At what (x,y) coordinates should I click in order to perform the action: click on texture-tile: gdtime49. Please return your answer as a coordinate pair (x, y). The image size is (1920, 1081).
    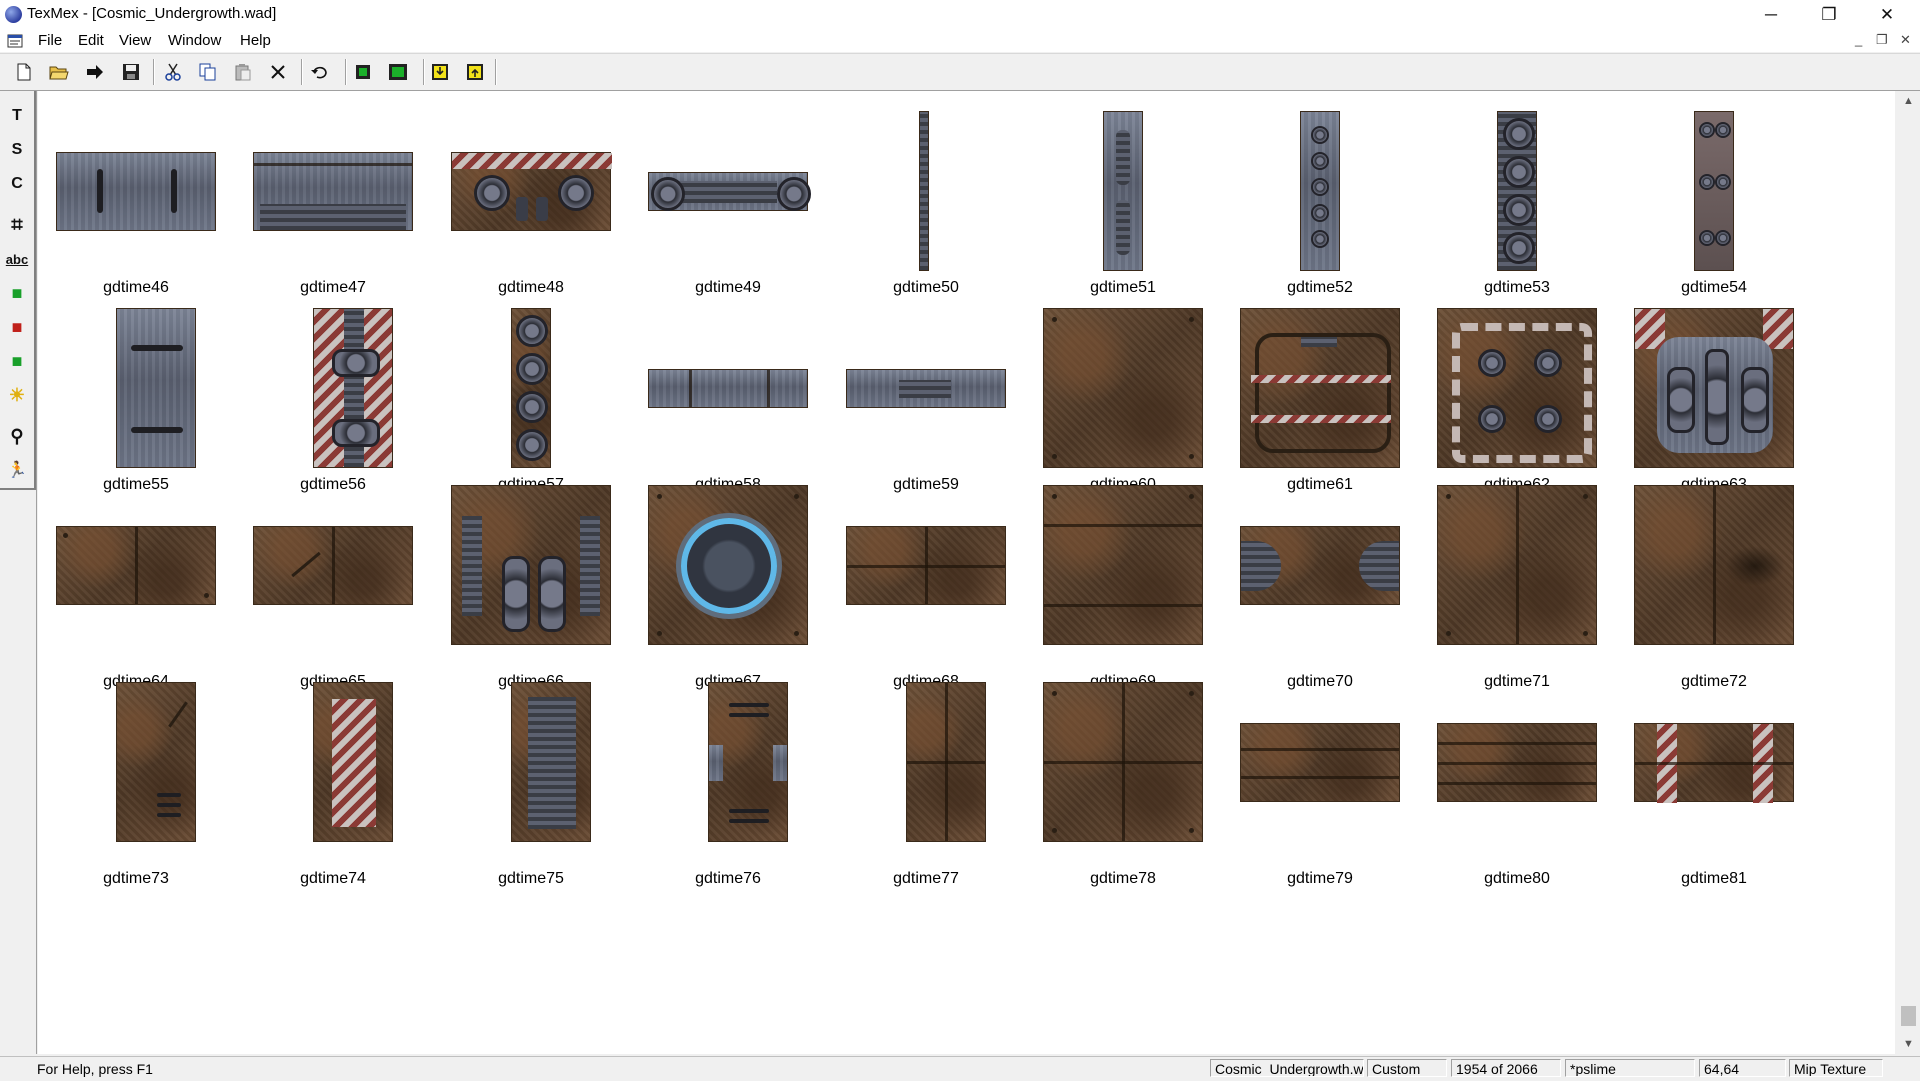
    Looking at the image, I should click on (720, 193).